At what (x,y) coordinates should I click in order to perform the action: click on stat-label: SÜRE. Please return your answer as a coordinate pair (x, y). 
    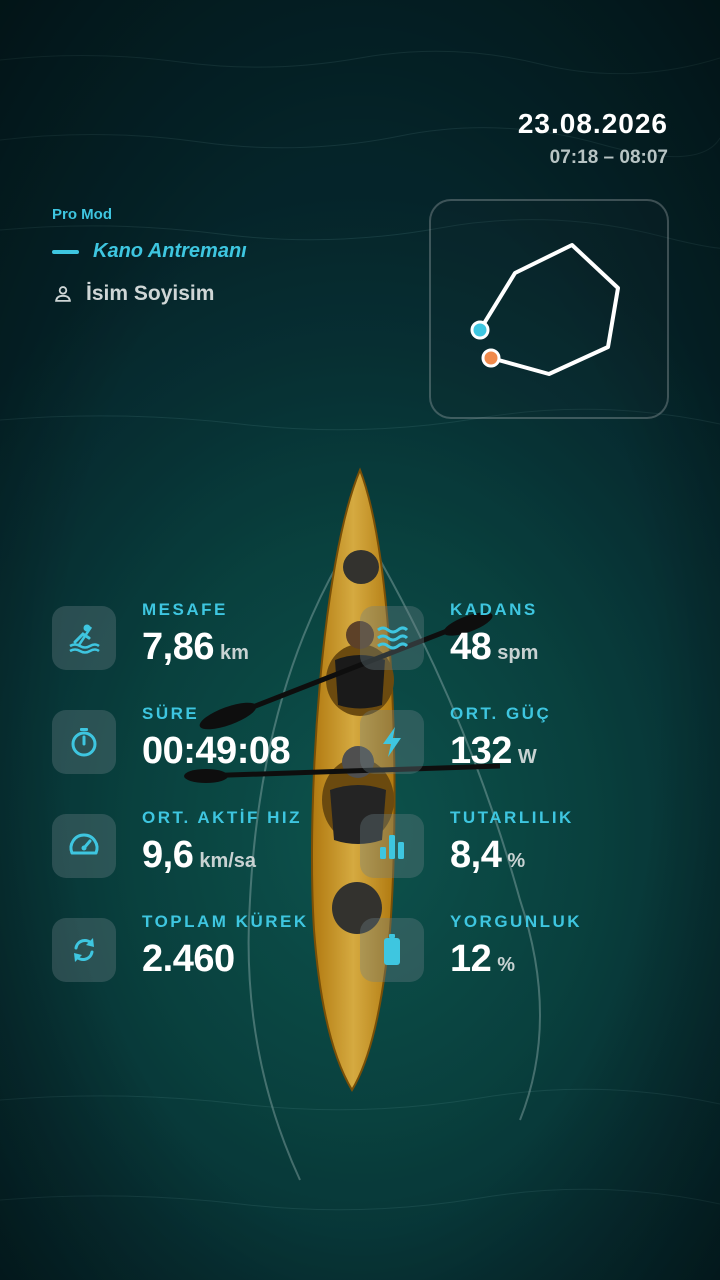
    Looking at the image, I should click on (171, 713).